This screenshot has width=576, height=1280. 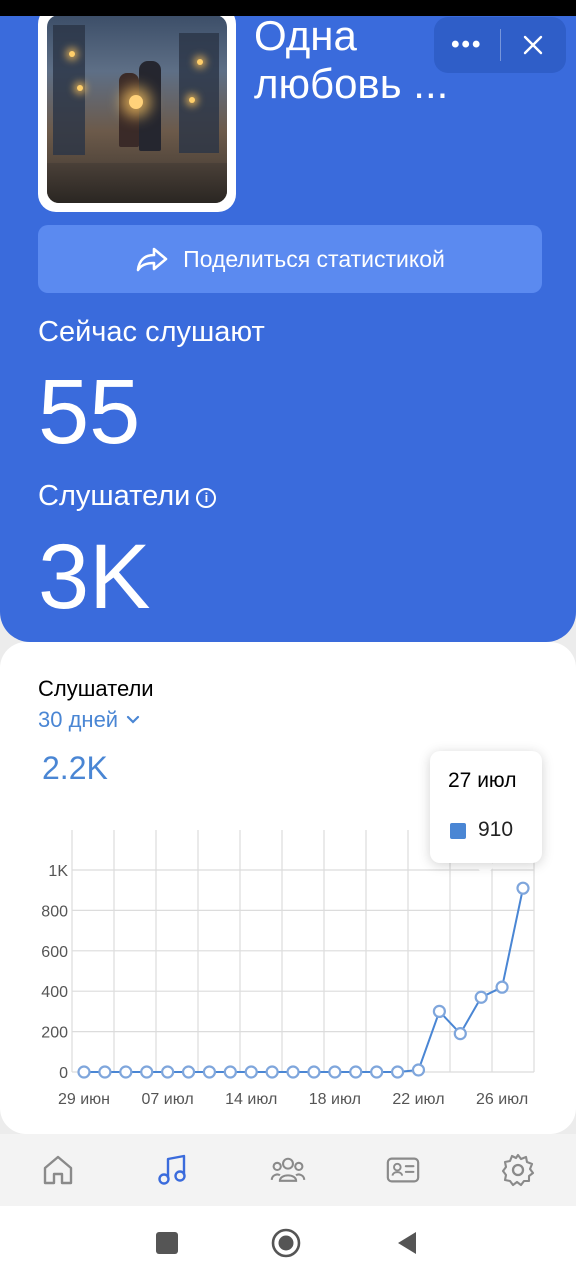 I want to click on series-swatch, so click(x=458, y=831).